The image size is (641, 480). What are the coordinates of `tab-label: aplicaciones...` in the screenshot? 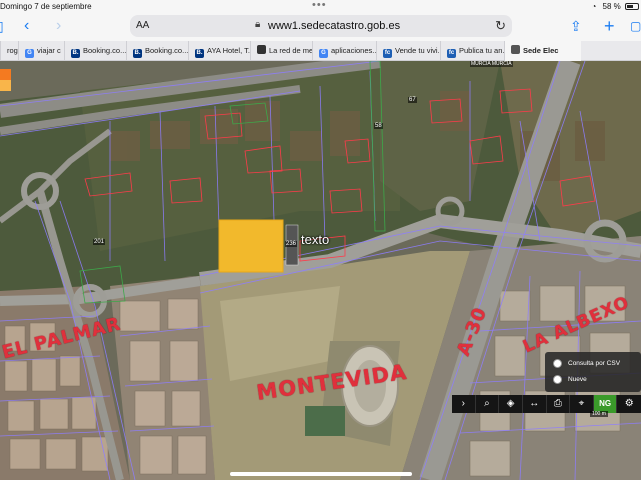 It's located at (353, 50).